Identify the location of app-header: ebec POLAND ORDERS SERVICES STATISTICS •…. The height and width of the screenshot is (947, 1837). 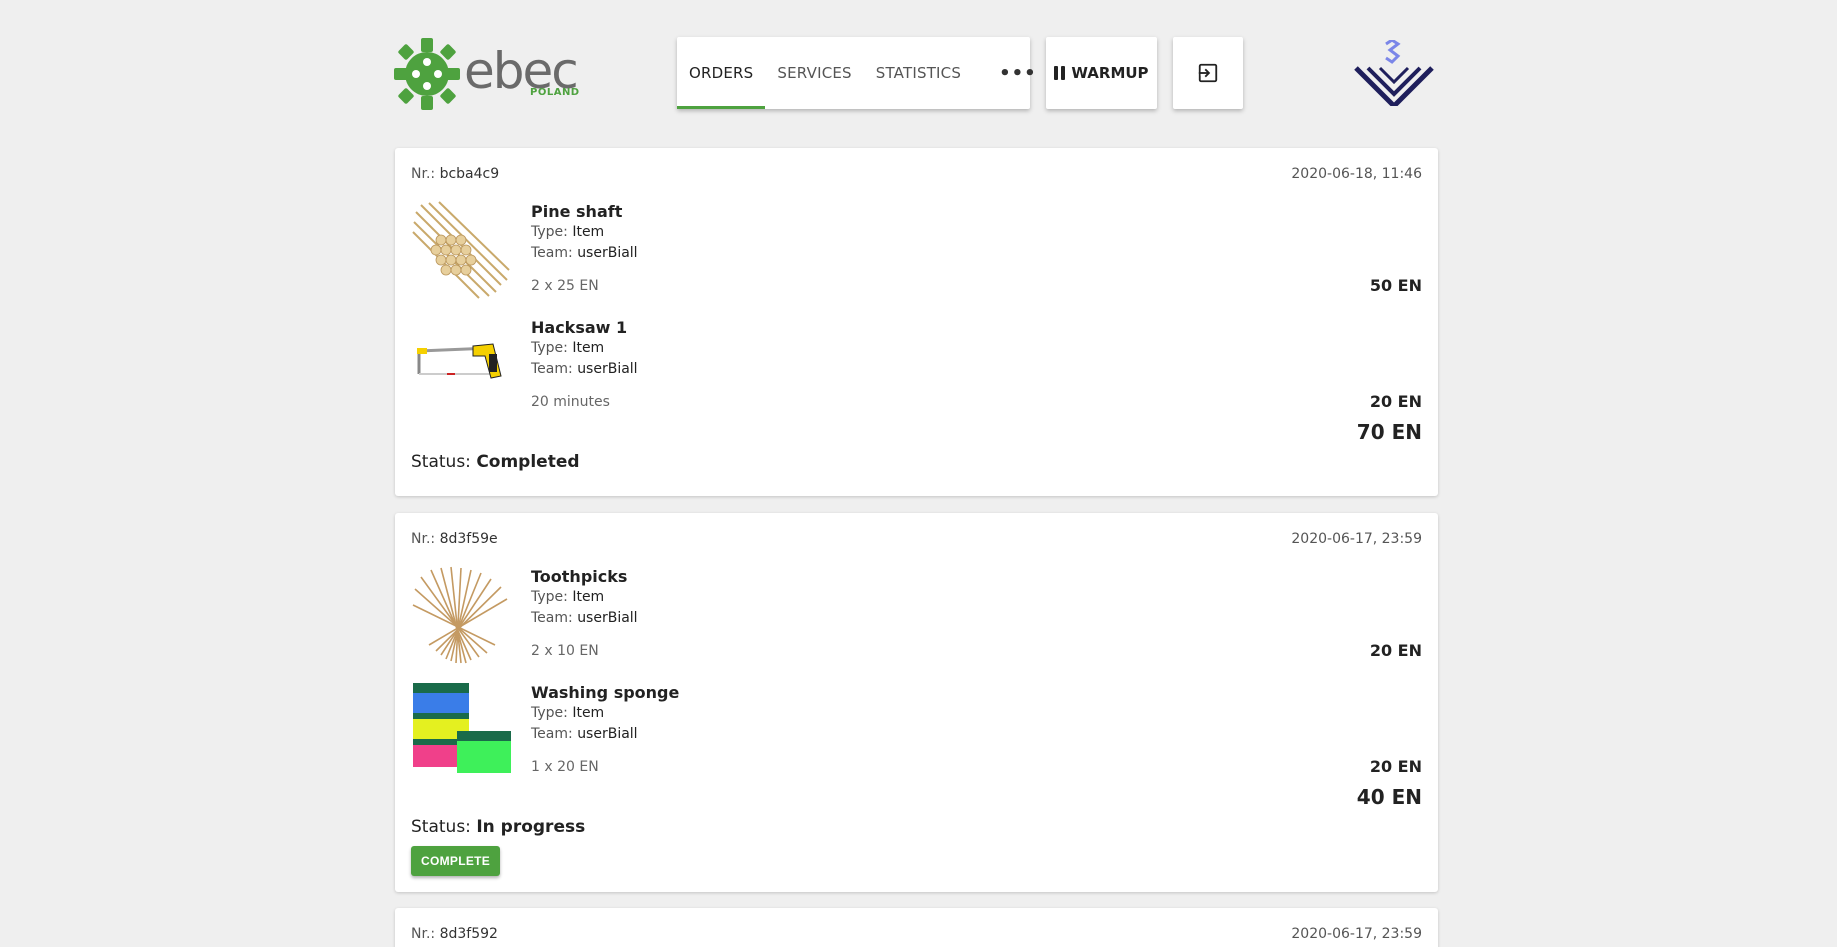
(918, 60).